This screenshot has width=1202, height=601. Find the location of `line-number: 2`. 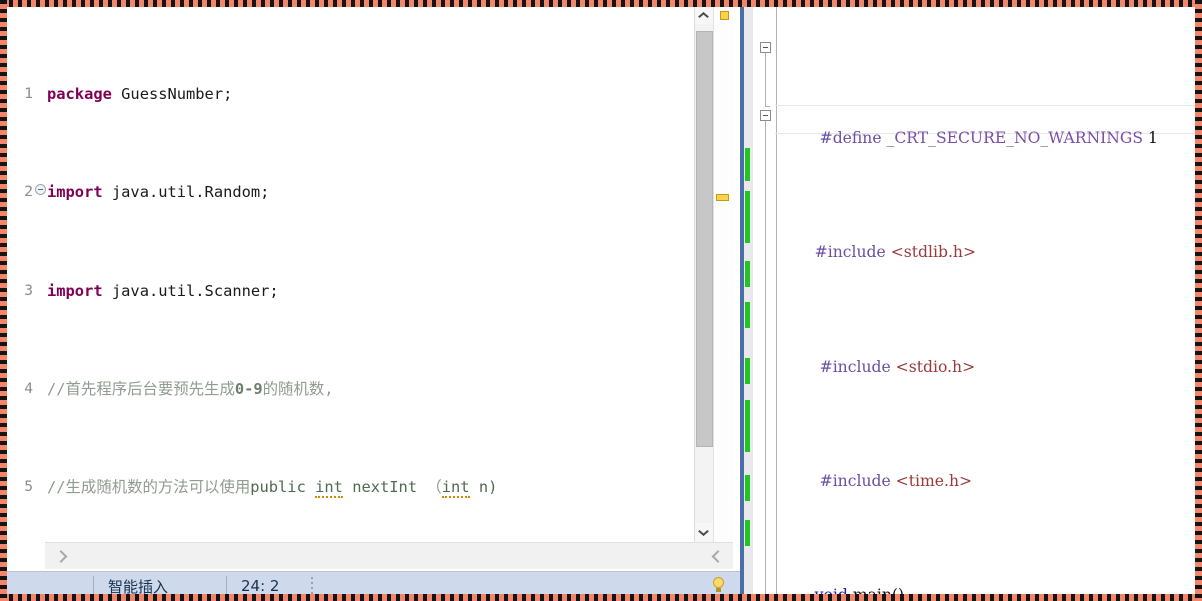

line-number: 2 is located at coordinates (28, 192).